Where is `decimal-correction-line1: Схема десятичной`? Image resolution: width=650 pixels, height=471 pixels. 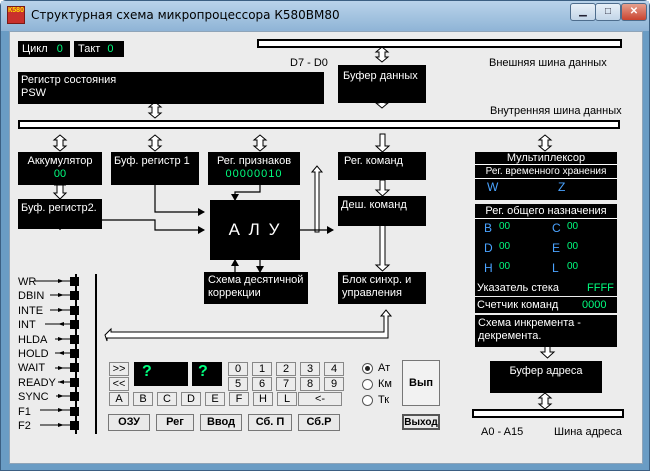 decimal-correction-line1: Схема десятичной is located at coordinates (256, 280).